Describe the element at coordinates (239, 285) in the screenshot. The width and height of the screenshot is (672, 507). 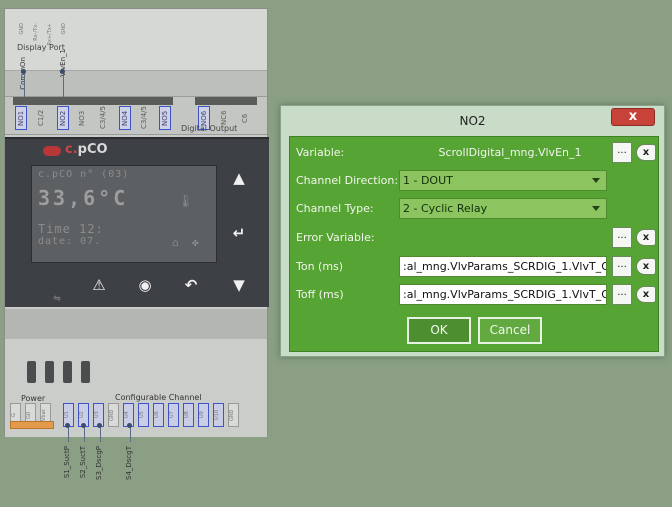
I see `down-arrow-button: ▼` at that location.